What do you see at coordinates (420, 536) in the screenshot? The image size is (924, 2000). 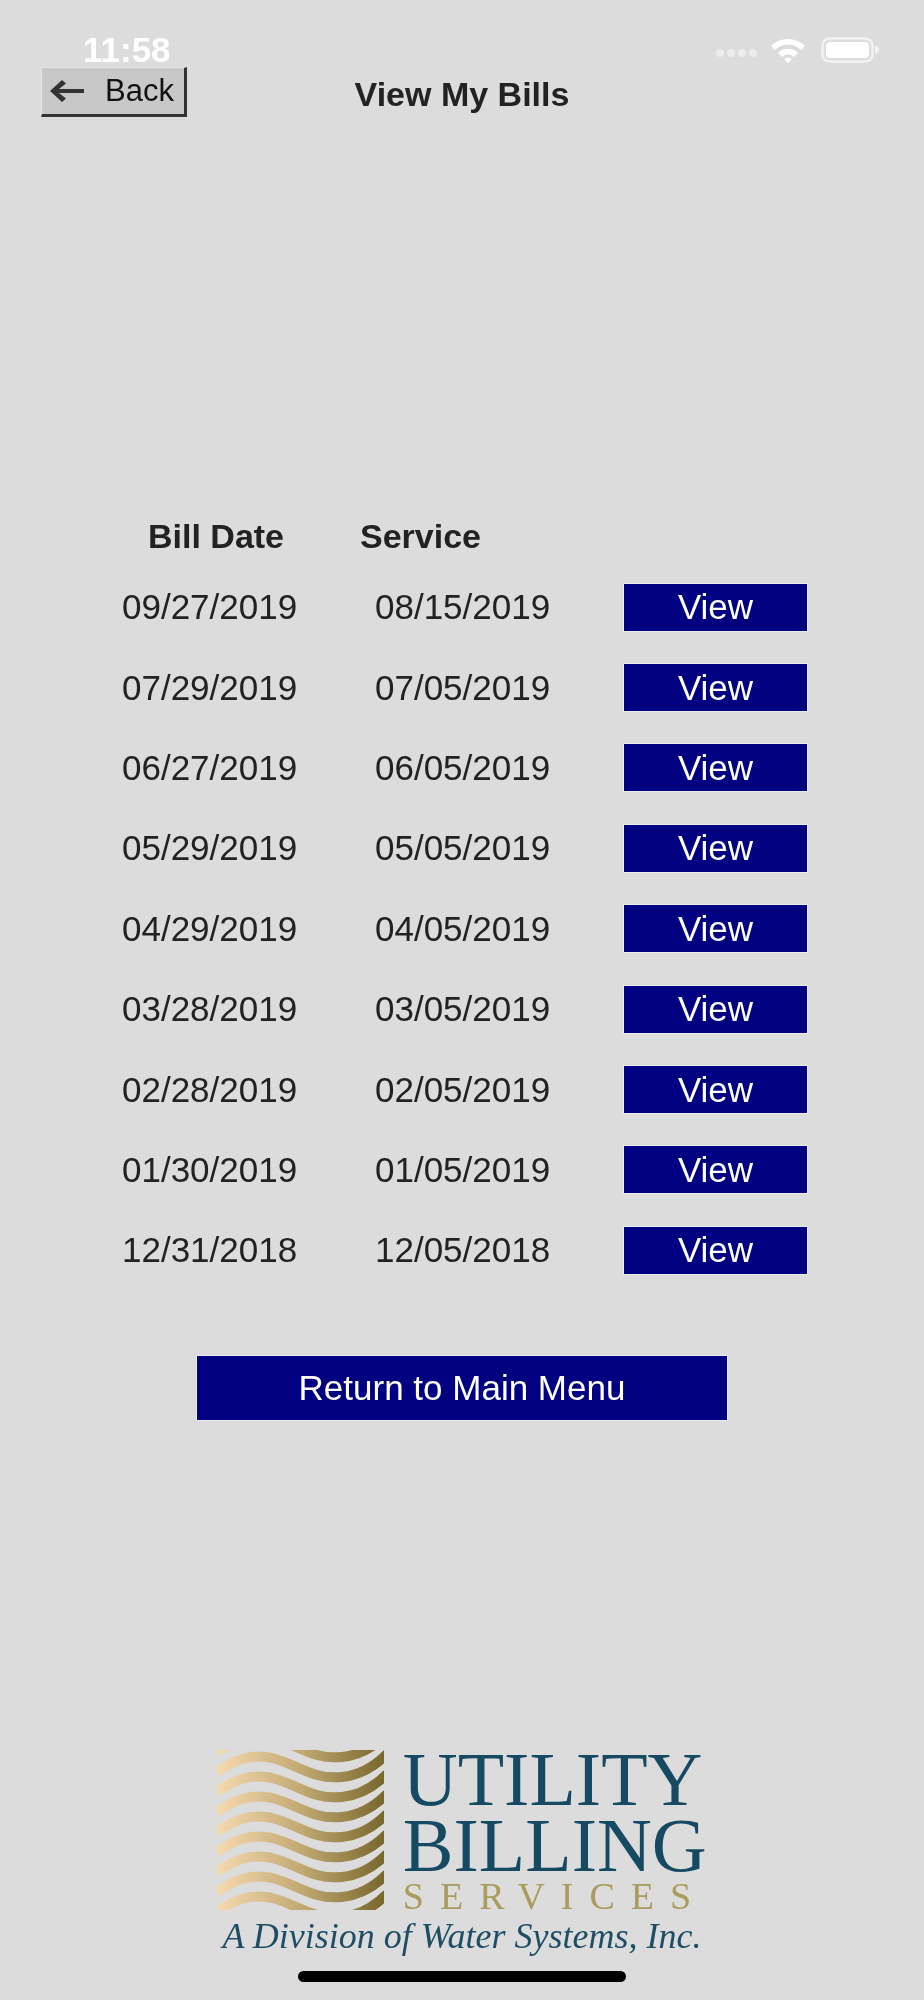 I see `column-header: Service` at bounding box center [420, 536].